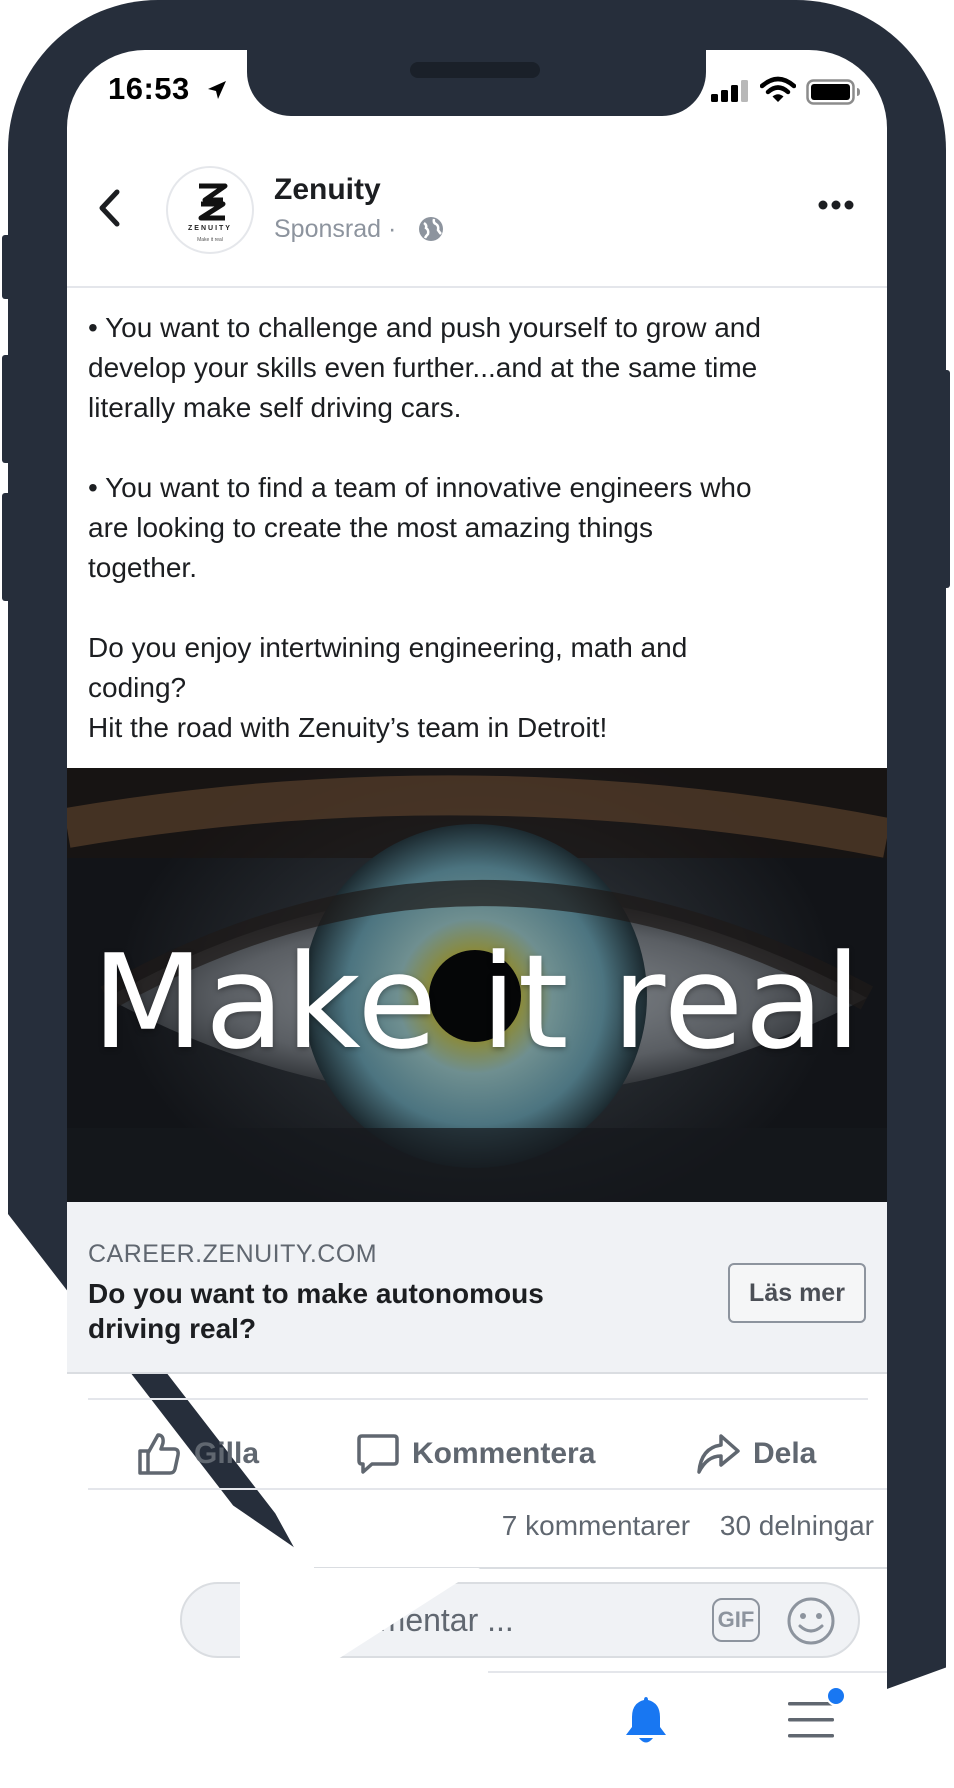  What do you see at coordinates (778, 89) in the screenshot?
I see `wifi-icon` at bounding box center [778, 89].